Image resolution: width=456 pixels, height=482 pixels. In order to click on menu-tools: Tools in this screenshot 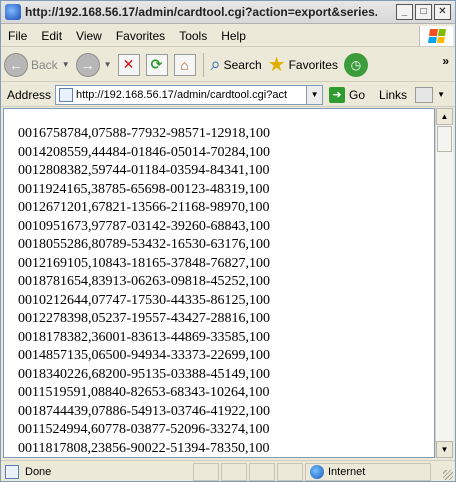, I will do `click(193, 36)`.